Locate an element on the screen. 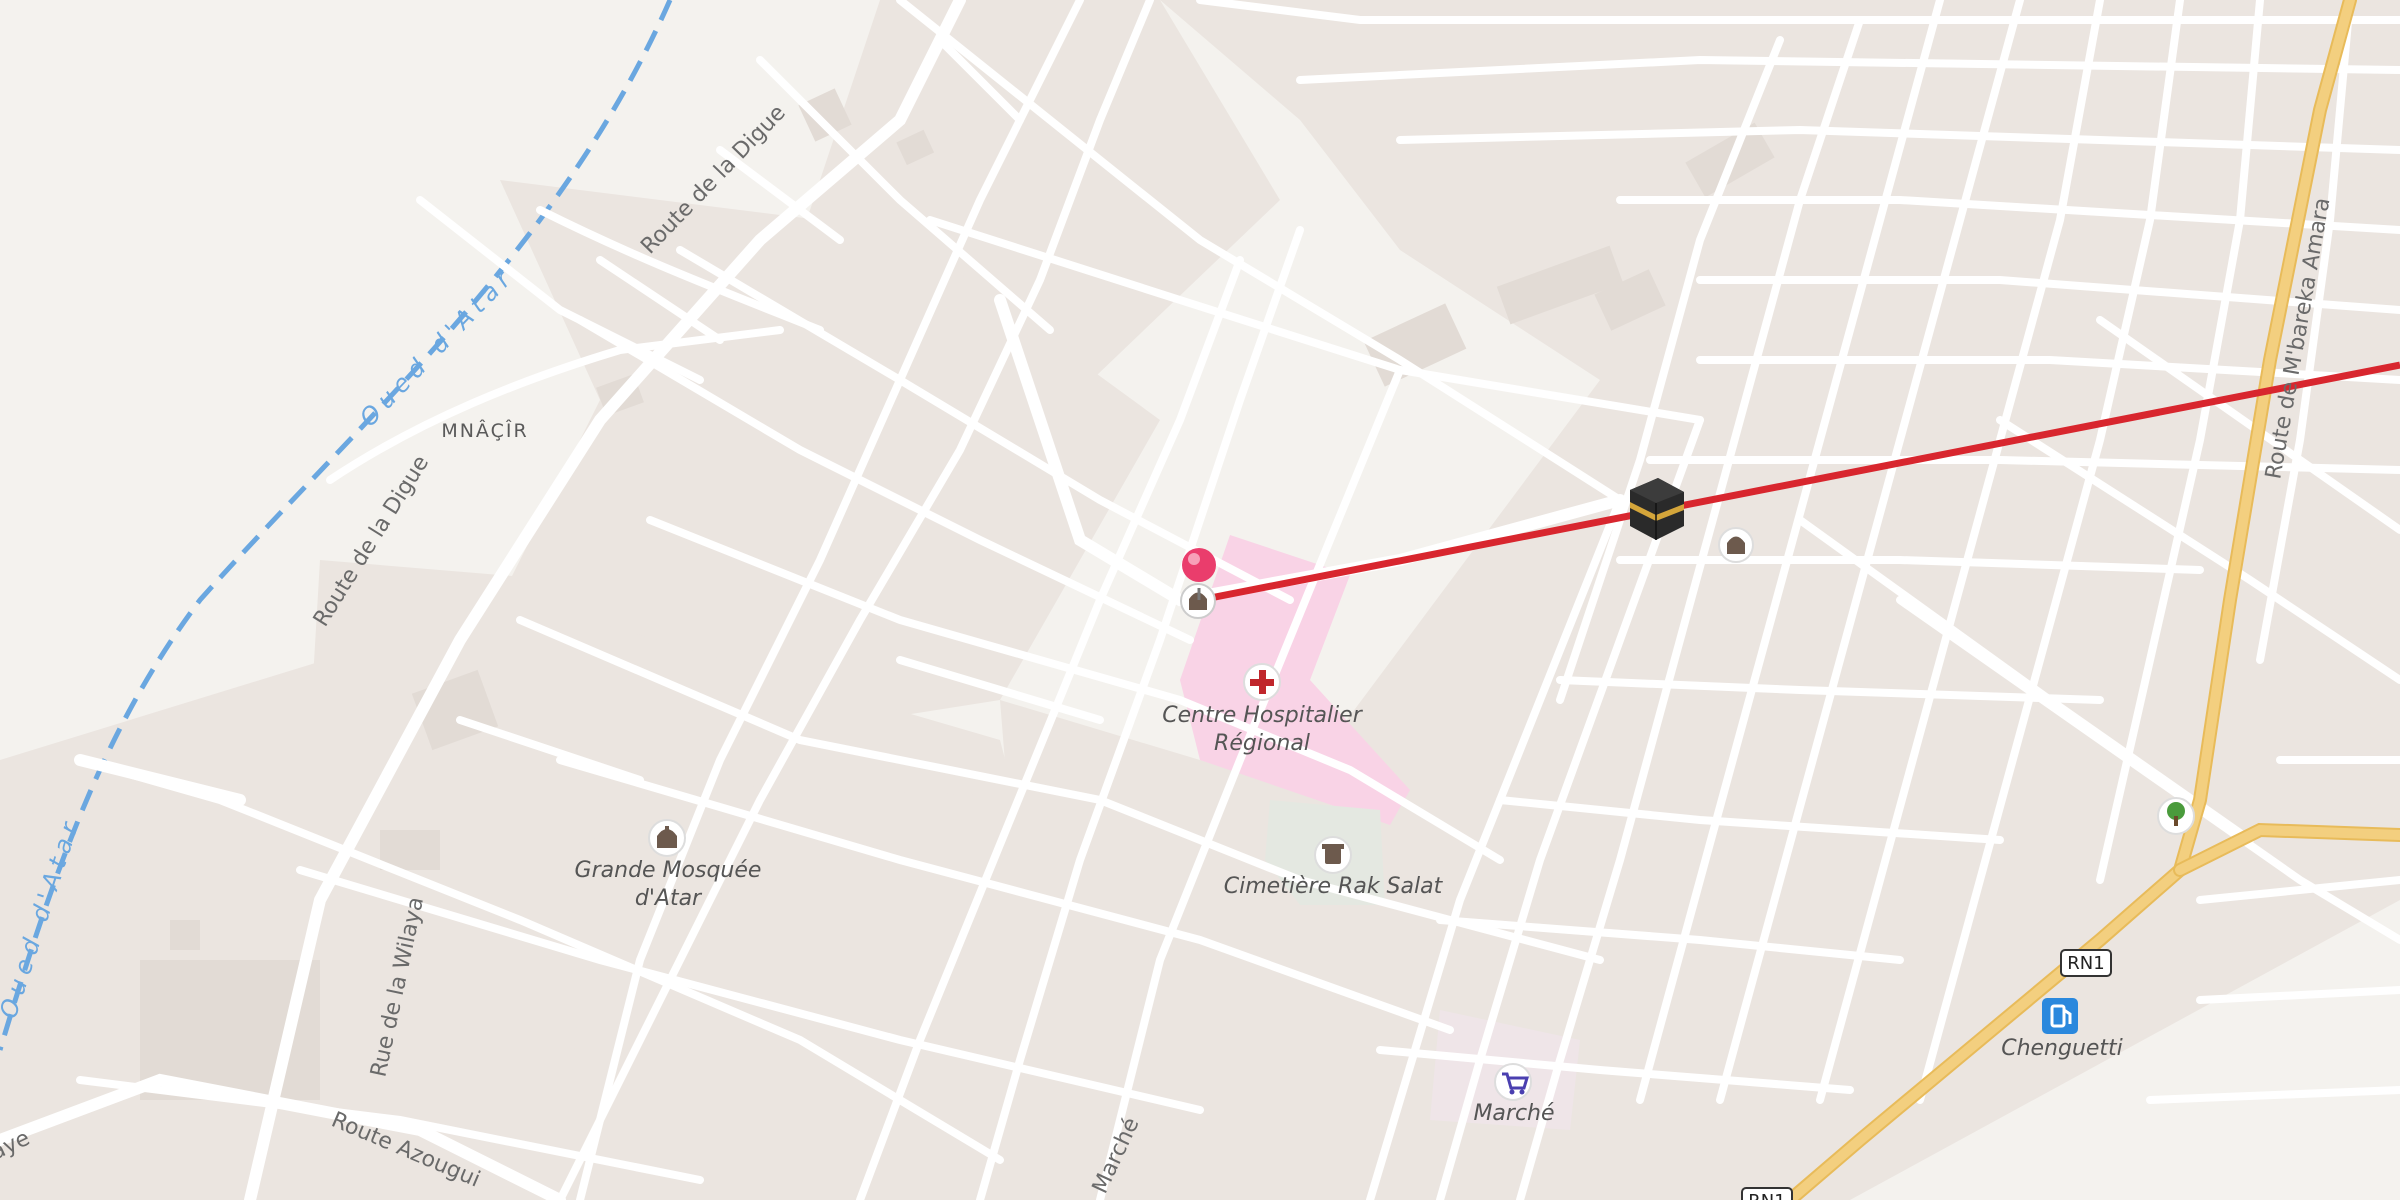  hospital-label-line1: Centre Hospitalier is located at coordinates (1262, 715).